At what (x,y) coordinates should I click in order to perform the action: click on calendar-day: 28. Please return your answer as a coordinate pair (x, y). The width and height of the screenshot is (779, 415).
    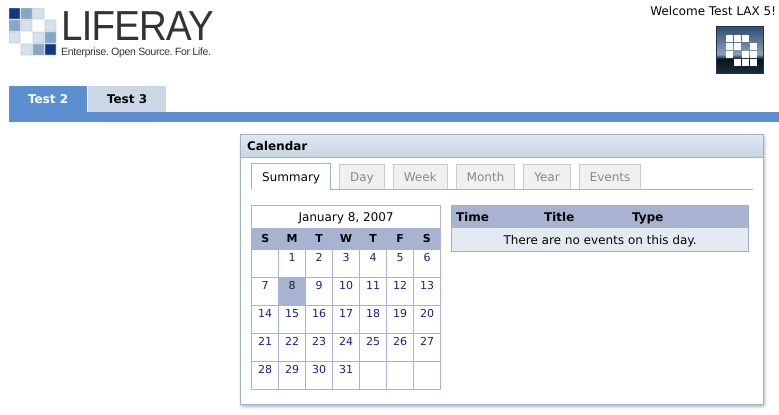
    Looking at the image, I should click on (265, 376).